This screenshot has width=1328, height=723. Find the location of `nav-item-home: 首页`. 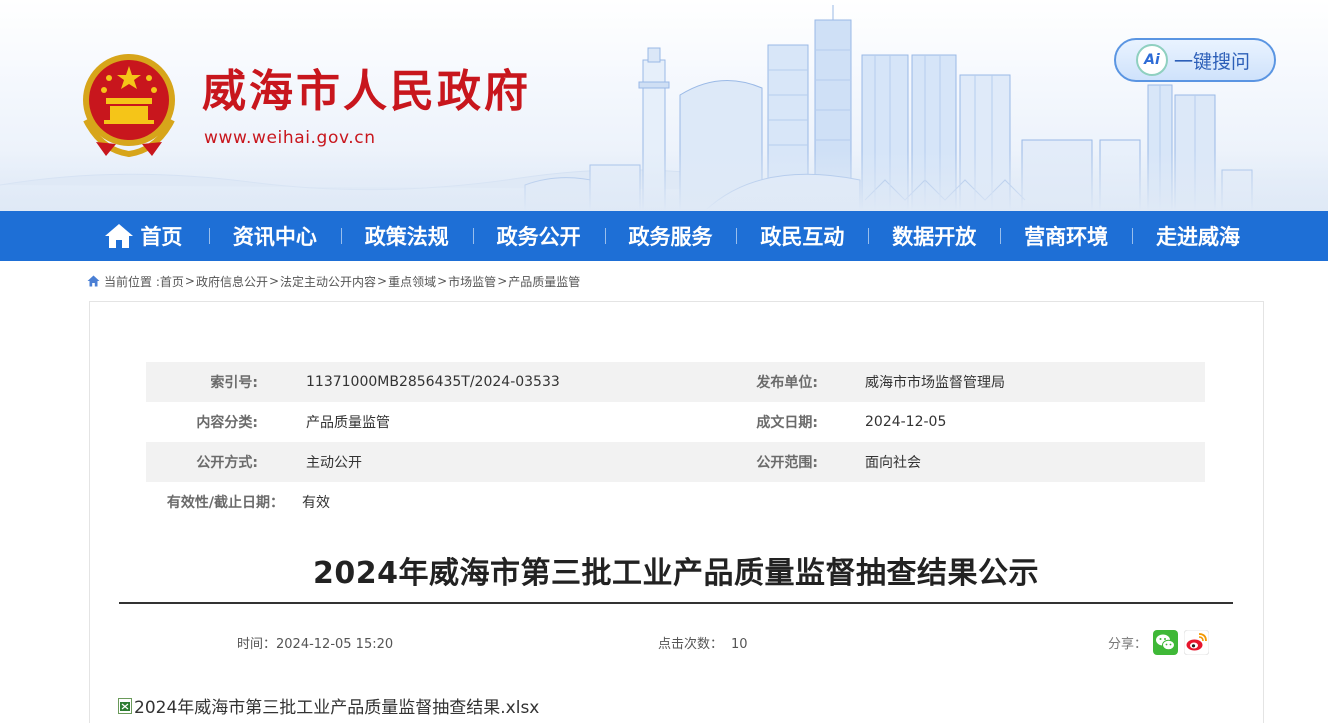

nav-item-home: 首页 is located at coordinates (143, 236).